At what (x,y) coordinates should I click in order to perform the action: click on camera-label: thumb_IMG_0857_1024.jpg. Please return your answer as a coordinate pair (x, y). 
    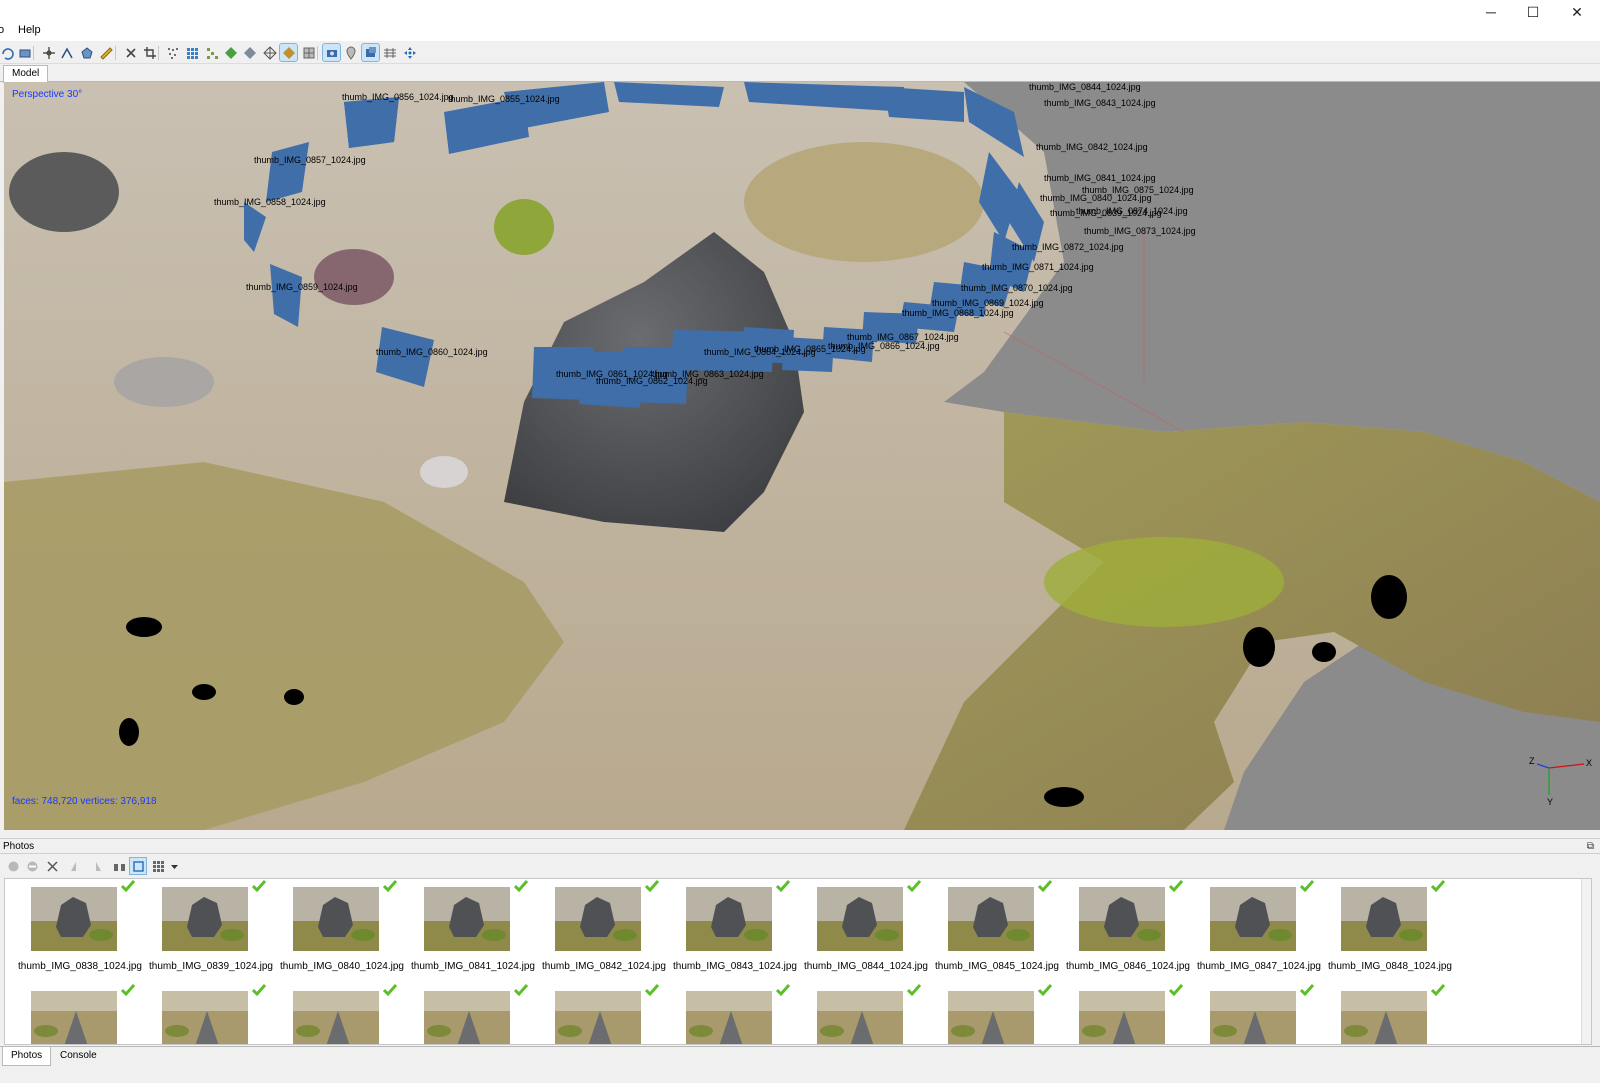
    Looking at the image, I should click on (310, 160).